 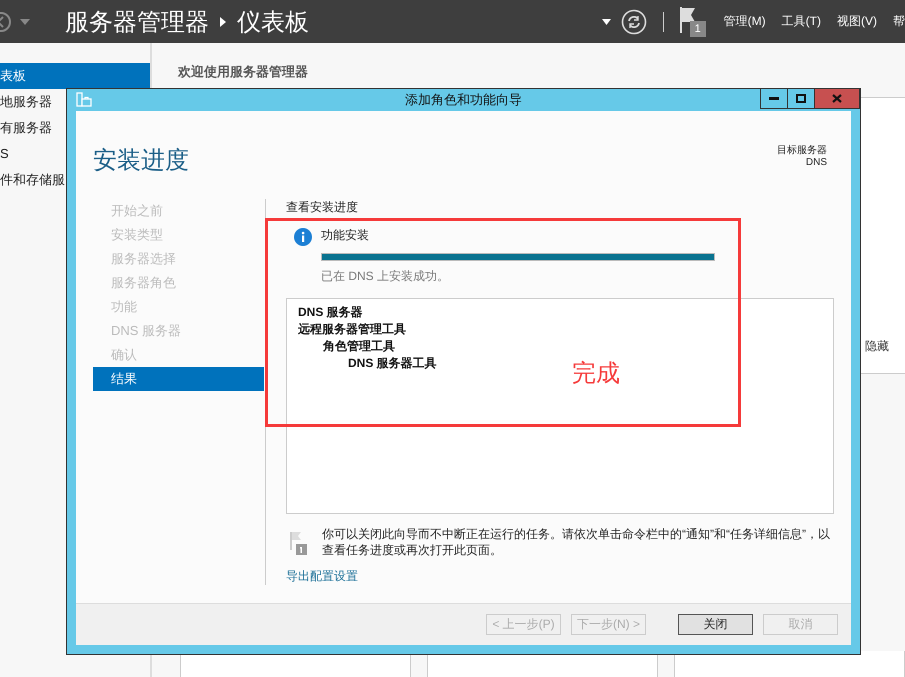 I want to click on server-briefcase-icon, so click(x=84, y=100).